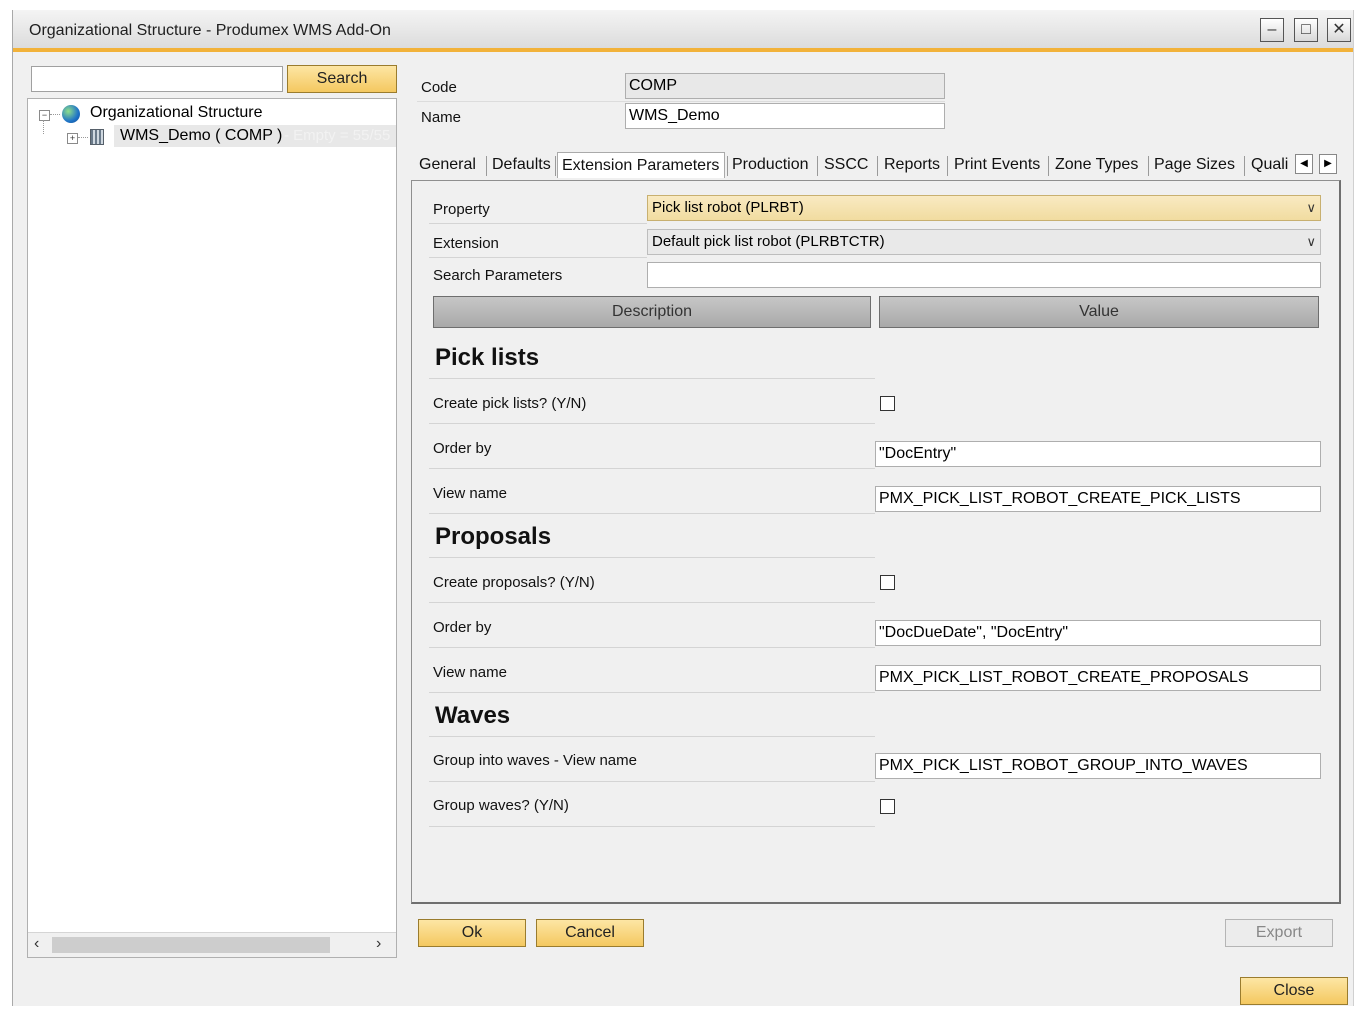  Describe the element at coordinates (501, 805) in the screenshot. I see `group-waves-label: Group waves? (Y/N)` at that location.